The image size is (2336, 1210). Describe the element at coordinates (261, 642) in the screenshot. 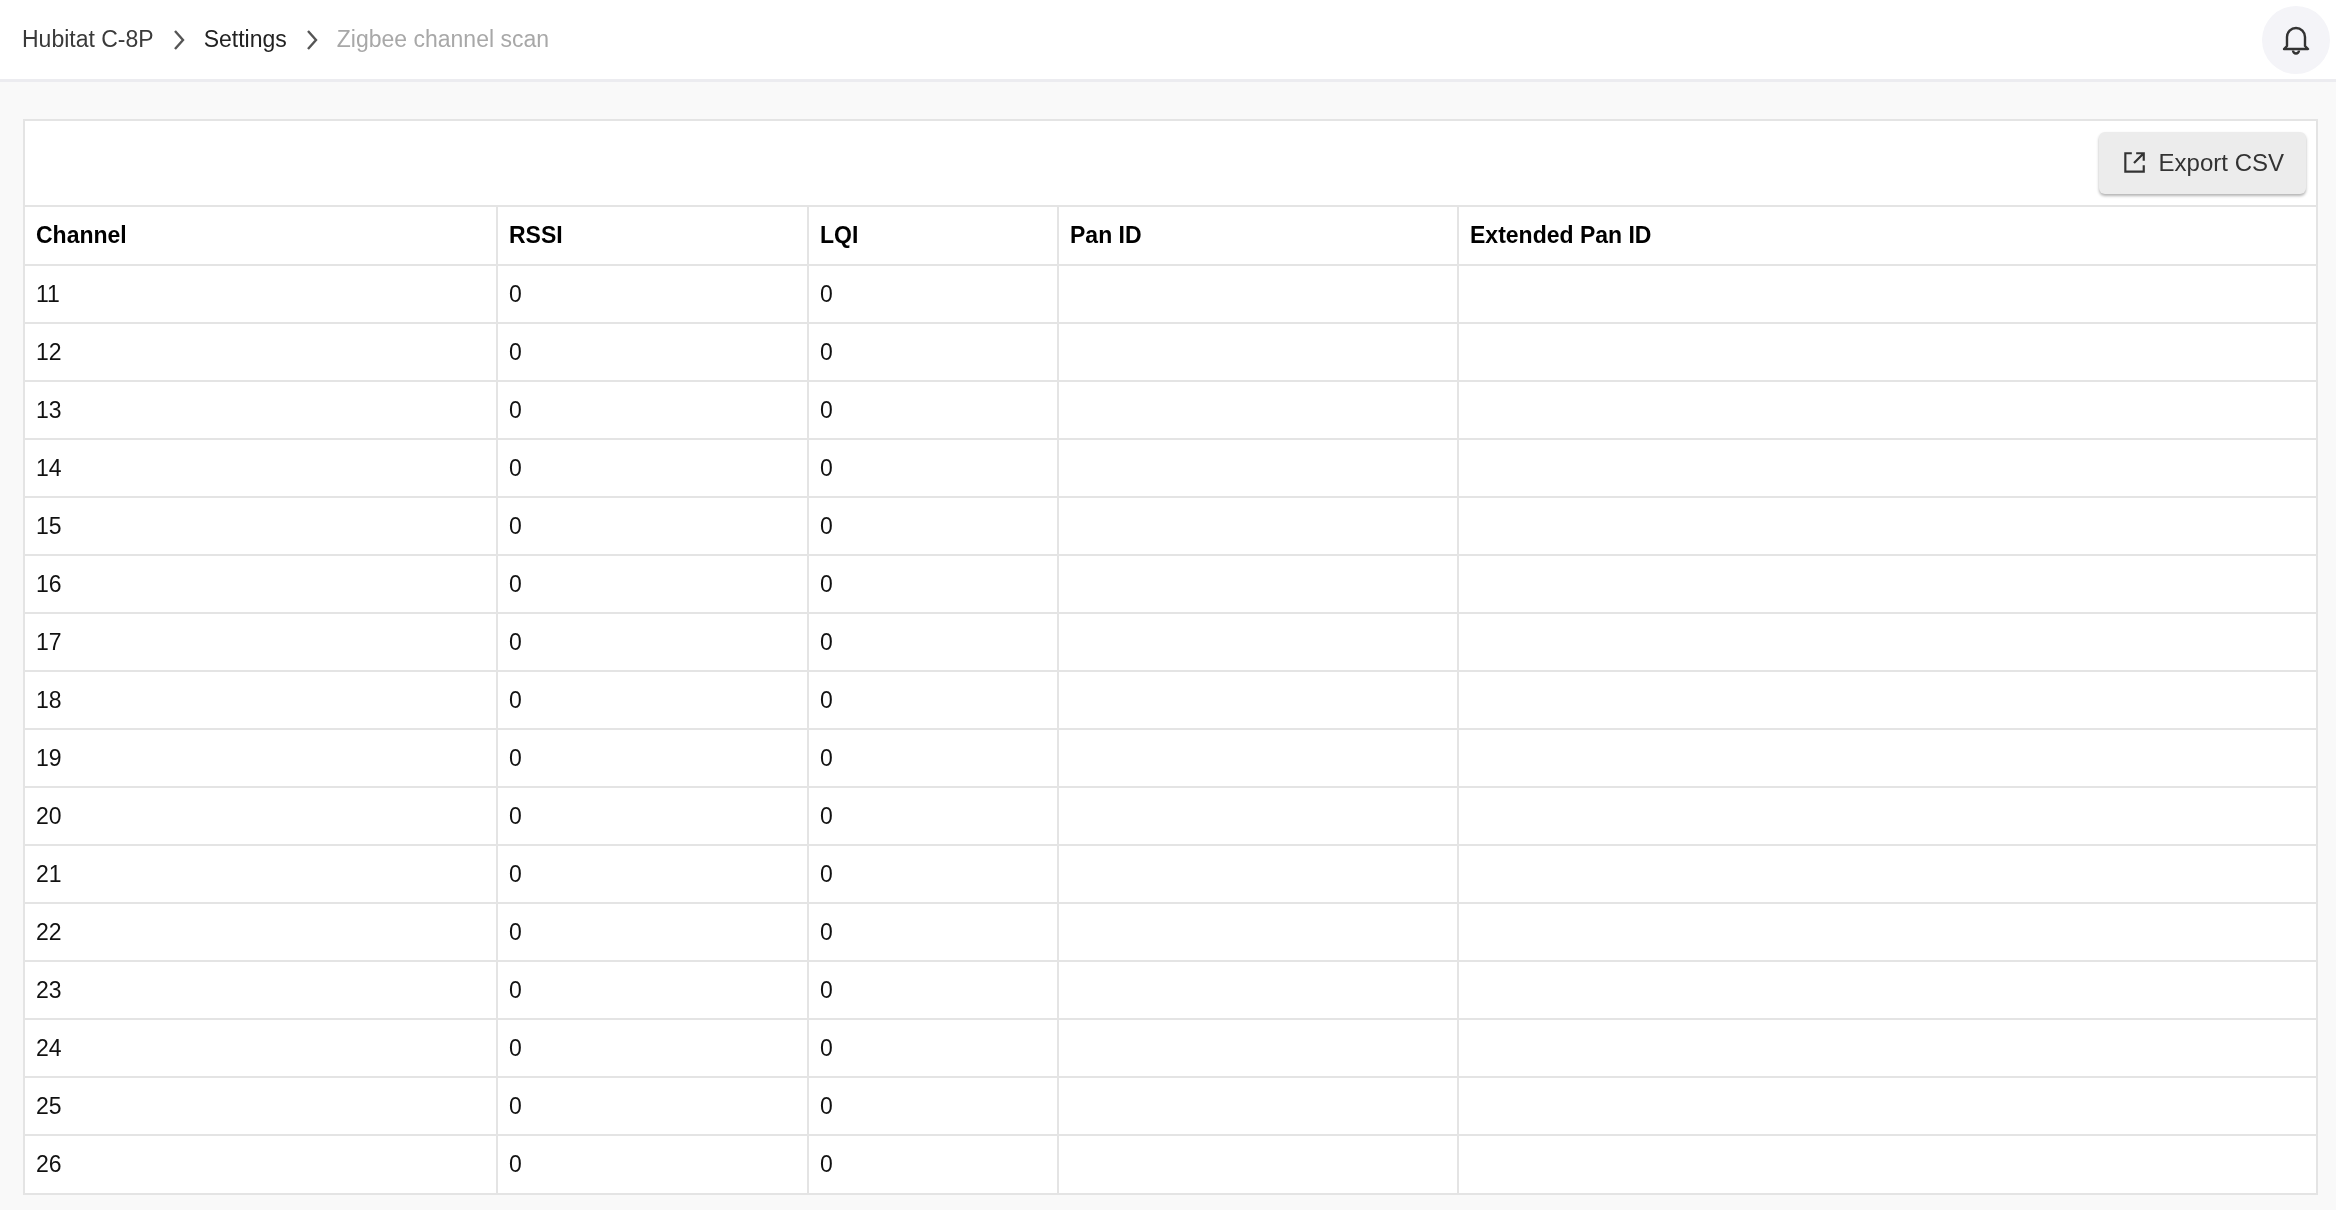

I see `table-cell: 17` at that location.